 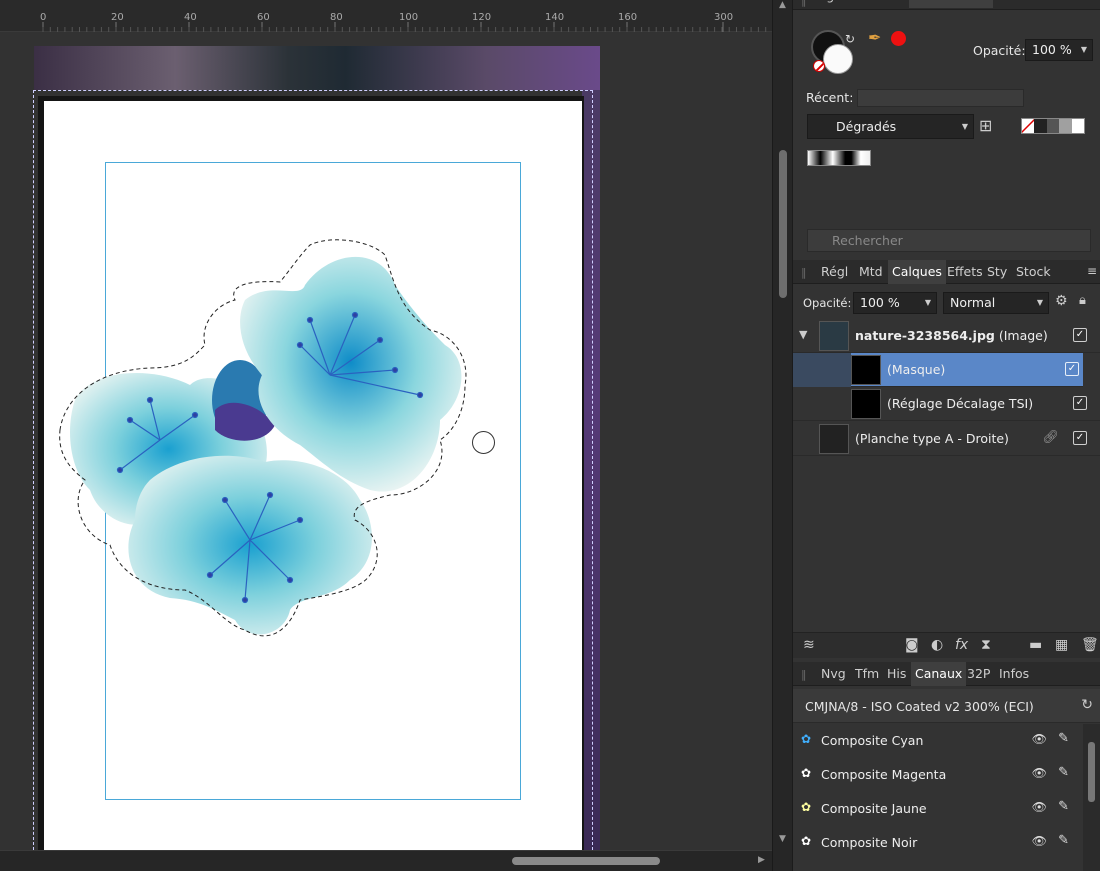 I want to click on link-icon: 🔗︎, so click(x=1050, y=437).